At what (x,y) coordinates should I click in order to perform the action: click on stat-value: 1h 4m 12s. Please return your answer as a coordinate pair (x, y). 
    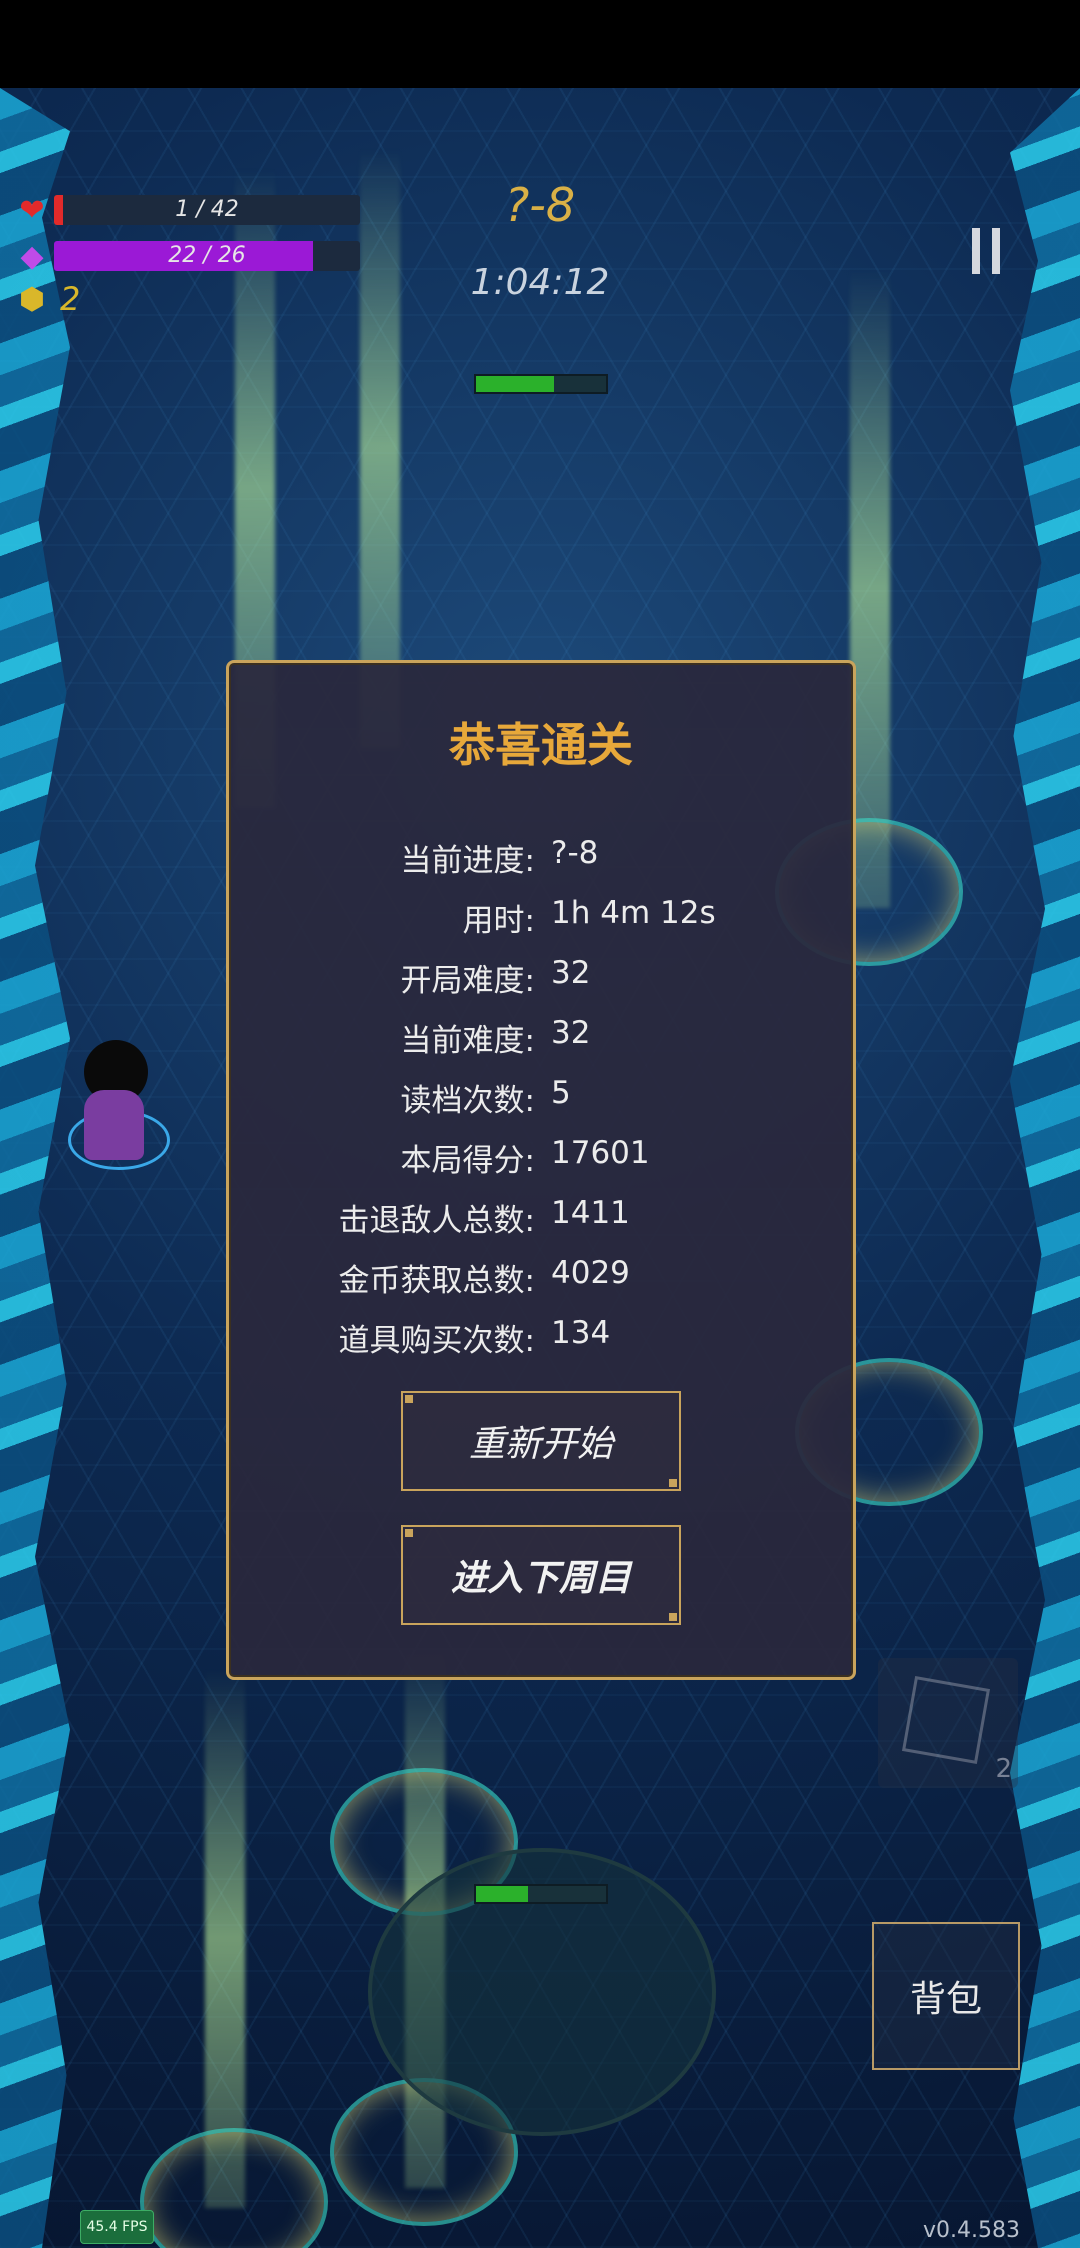
    Looking at the image, I should click on (633, 913).